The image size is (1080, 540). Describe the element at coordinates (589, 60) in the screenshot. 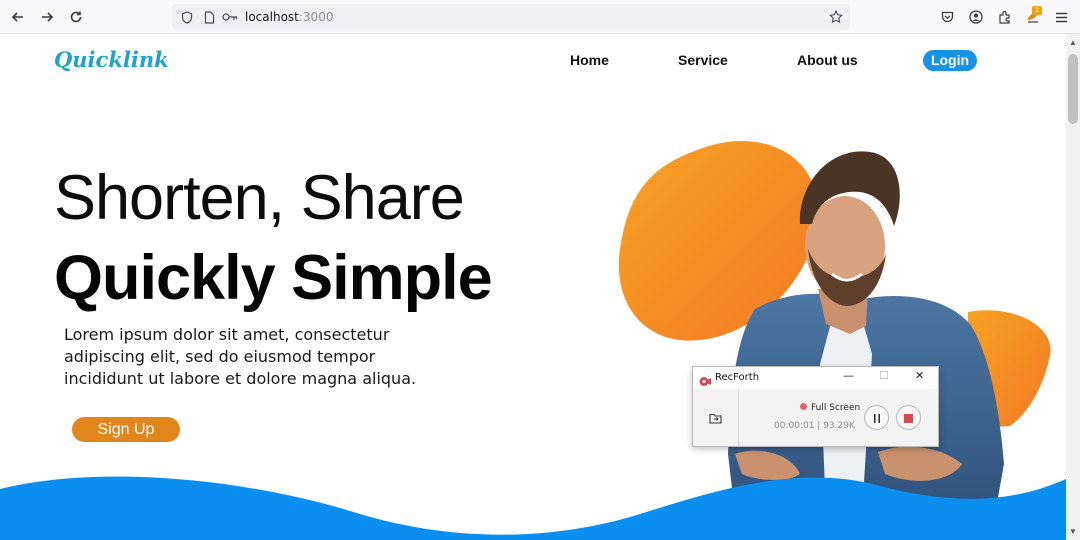

I see `nav-home: Home` at that location.